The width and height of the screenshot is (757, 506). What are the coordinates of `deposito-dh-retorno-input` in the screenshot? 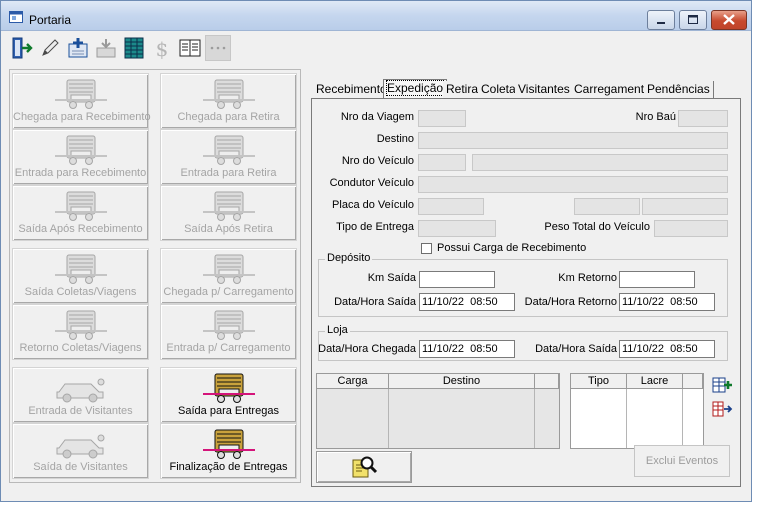 It's located at (667, 302).